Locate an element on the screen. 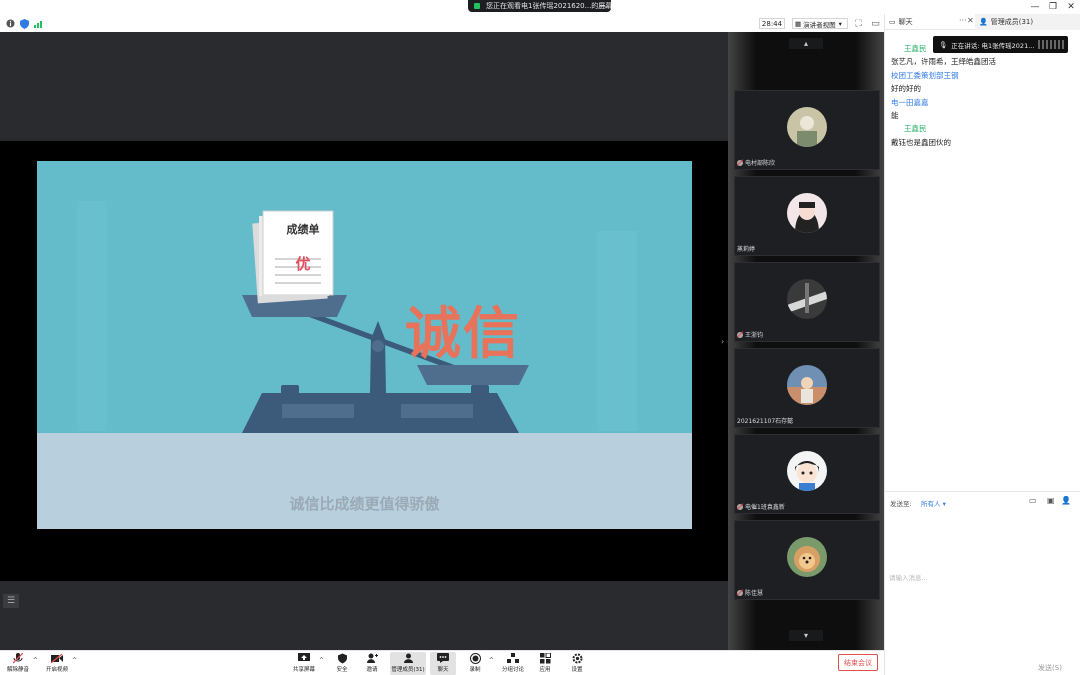 This screenshot has width=1080, height=675. window-controls: — ❐ ✕ is located at coordinates (1053, 7).